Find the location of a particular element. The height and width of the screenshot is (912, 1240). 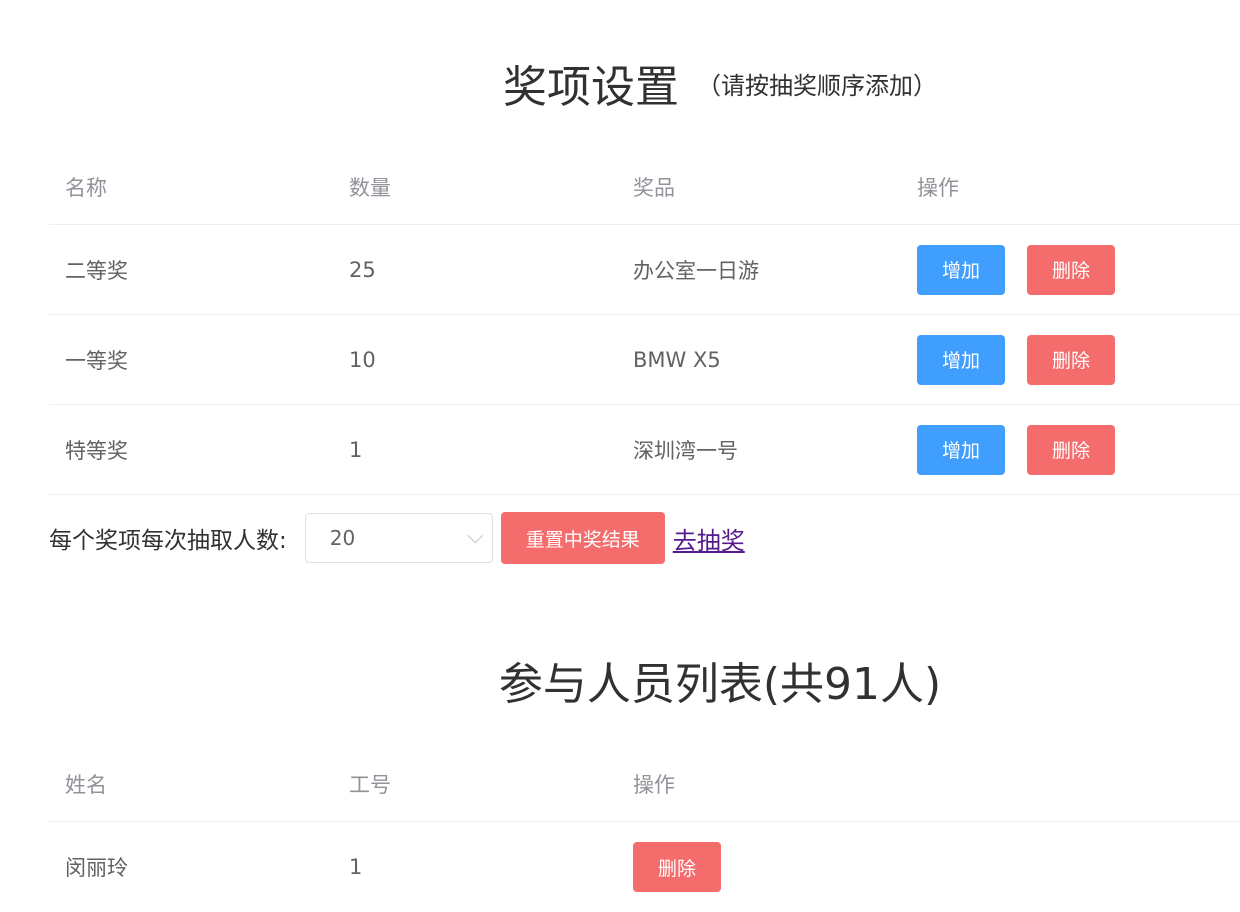

participants-header: 参与人员列表(共91人) is located at coordinates (620, 680).